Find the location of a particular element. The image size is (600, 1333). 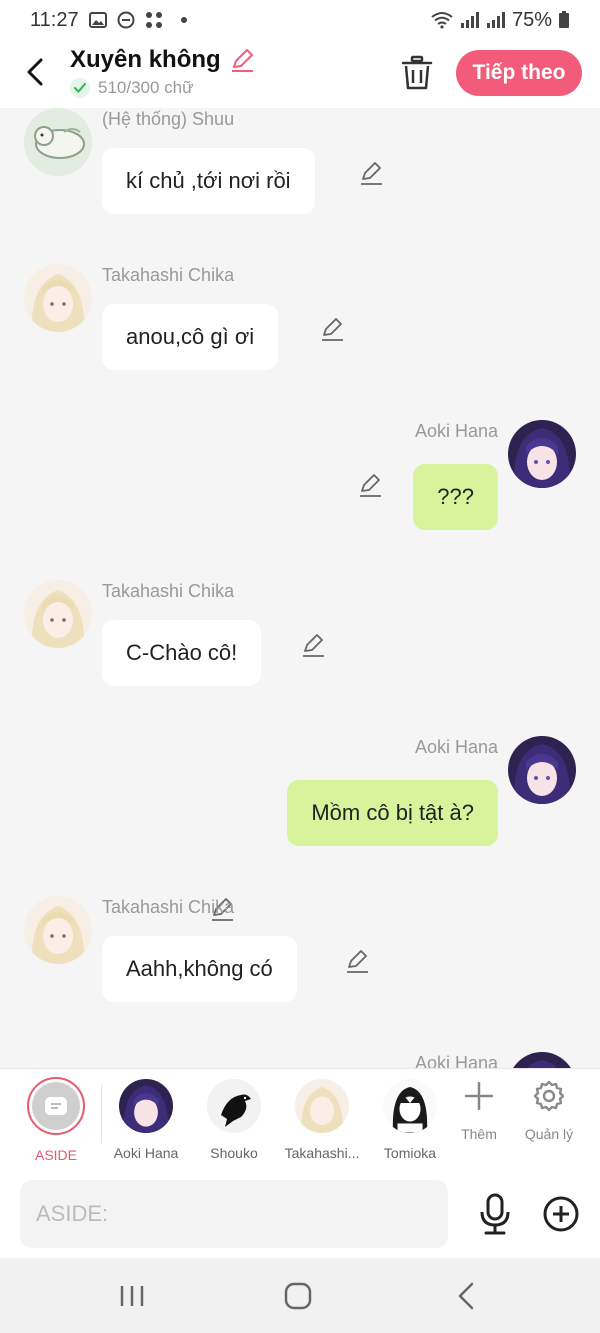

character-label: Shouko is located at coordinates (234, 1153).